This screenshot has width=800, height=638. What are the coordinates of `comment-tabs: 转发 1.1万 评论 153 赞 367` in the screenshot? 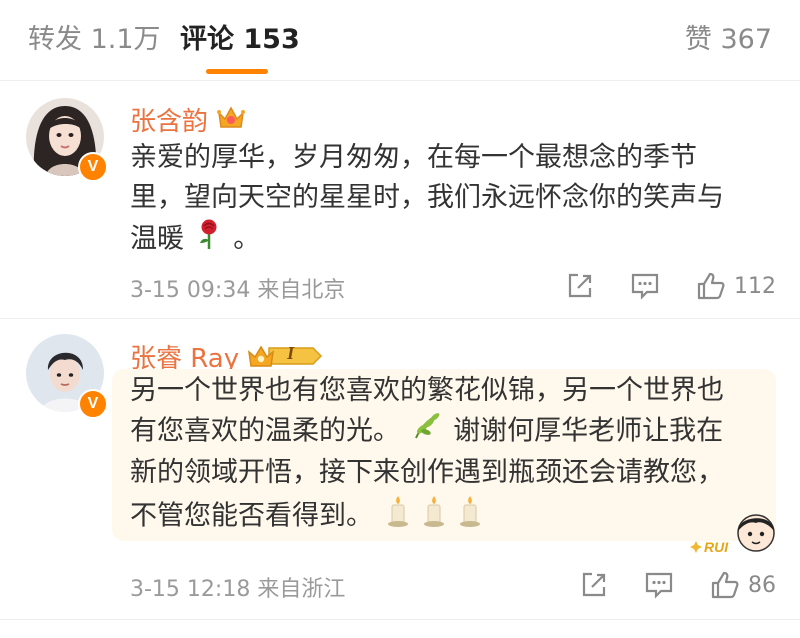 It's located at (400, 40).